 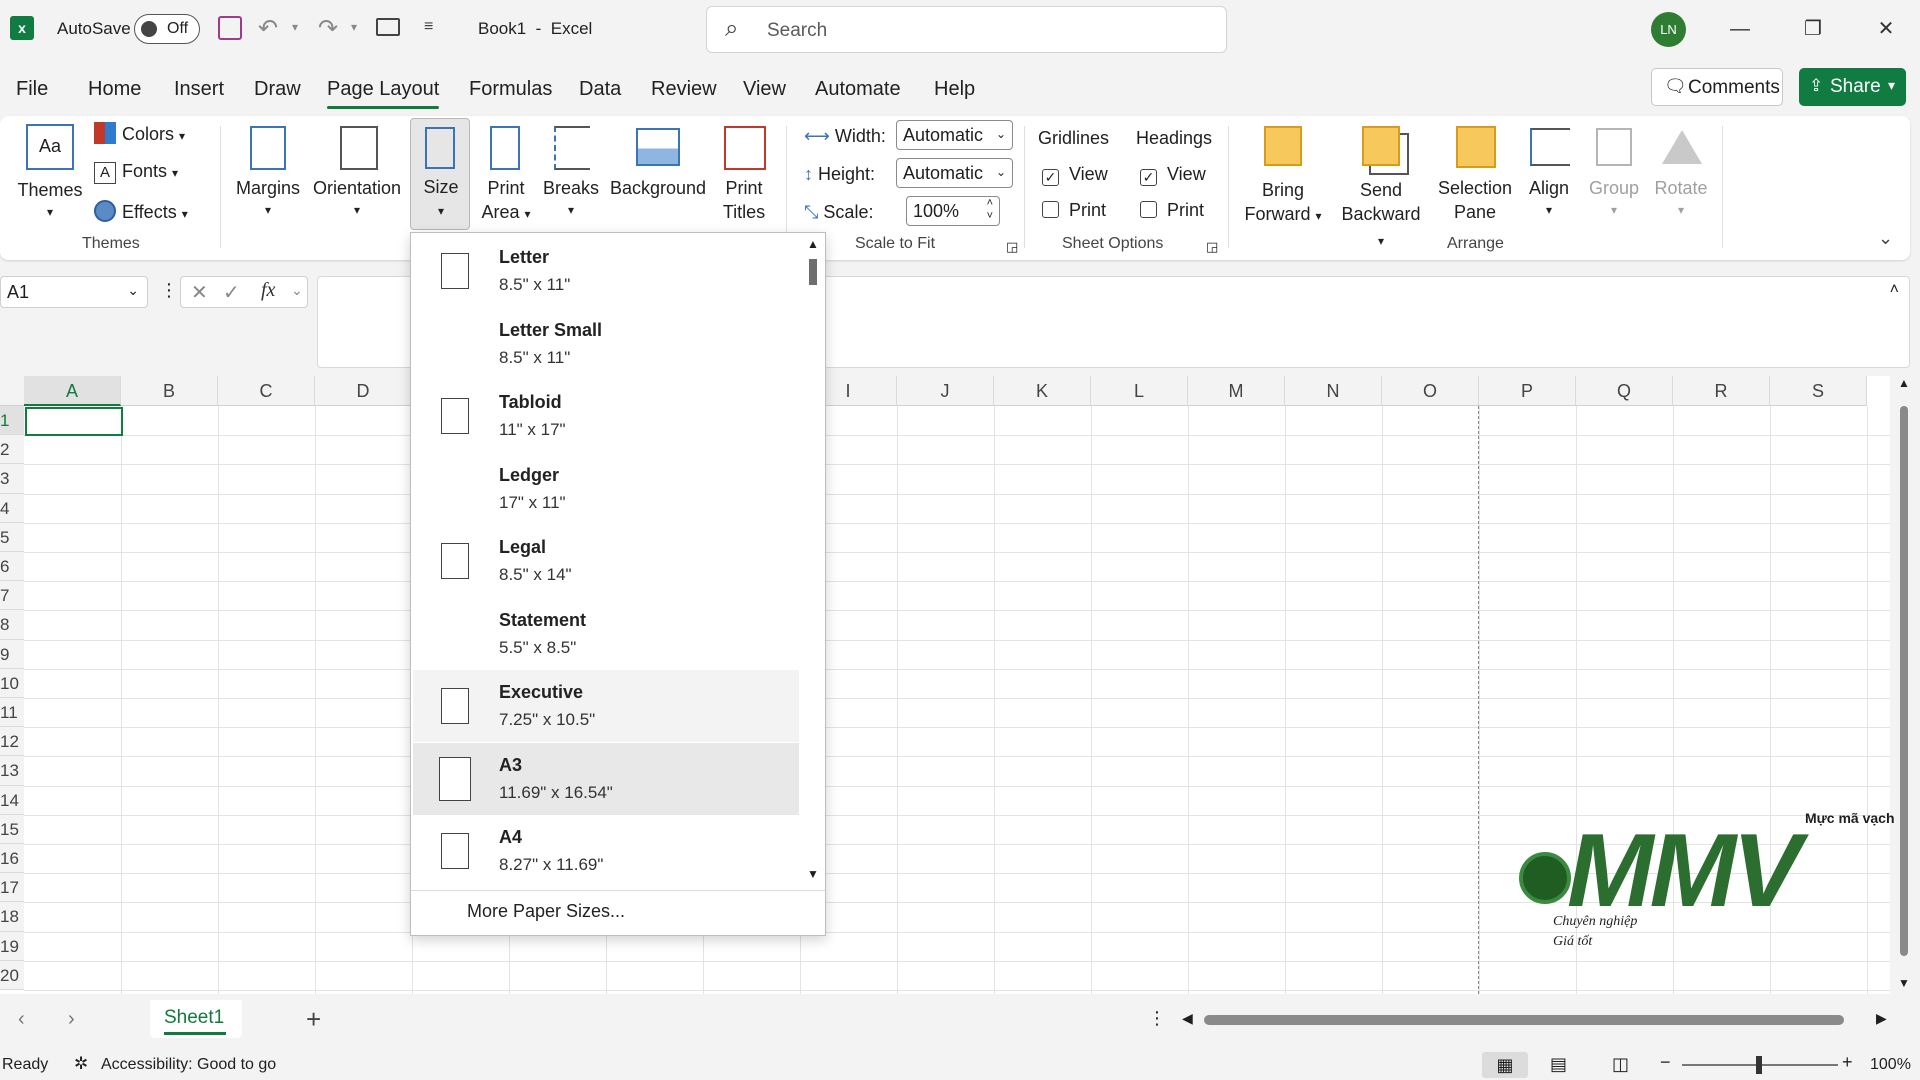 What do you see at coordinates (606, 778) in the screenshot?
I see `paper-size-item-a3: A3 11.69" x 16.54"` at bounding box center [606, 778].